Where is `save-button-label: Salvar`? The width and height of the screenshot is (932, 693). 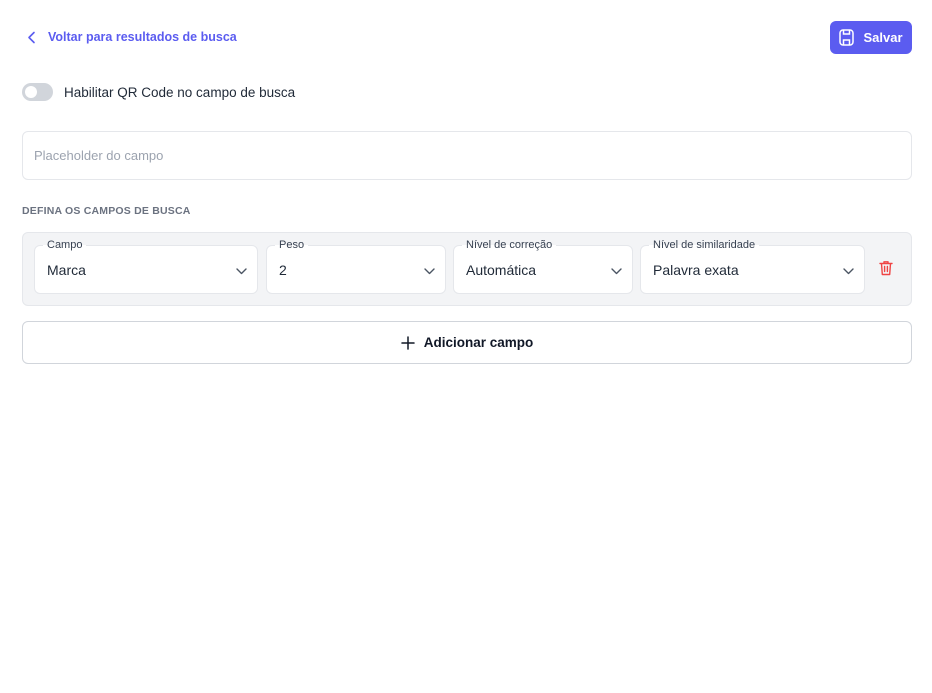
save-button-label: Salvar is located at coordinates (883, 37).